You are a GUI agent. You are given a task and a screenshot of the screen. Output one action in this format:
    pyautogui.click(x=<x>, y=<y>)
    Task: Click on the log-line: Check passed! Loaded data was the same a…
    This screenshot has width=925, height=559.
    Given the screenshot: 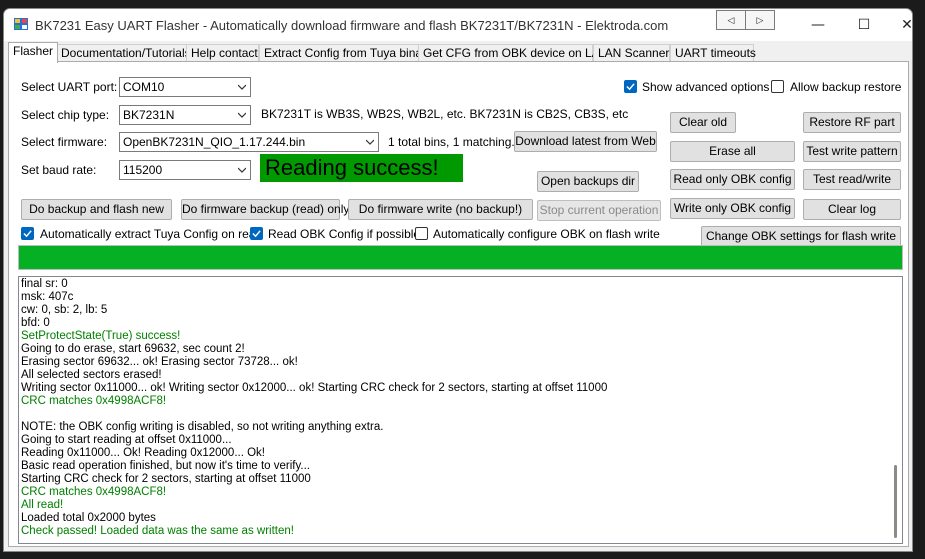 What is the action you would take?
    pyautogui.click(x=157, y=531)
    